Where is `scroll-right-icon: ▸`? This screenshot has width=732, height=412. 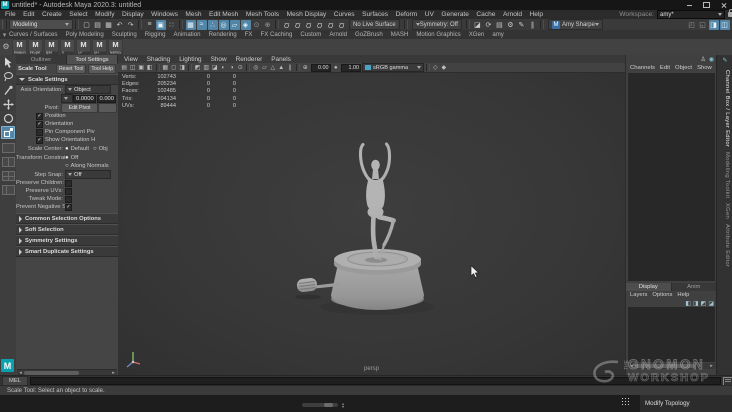
scroll-right-icon: ▸ is located at coordinates (711, 366).